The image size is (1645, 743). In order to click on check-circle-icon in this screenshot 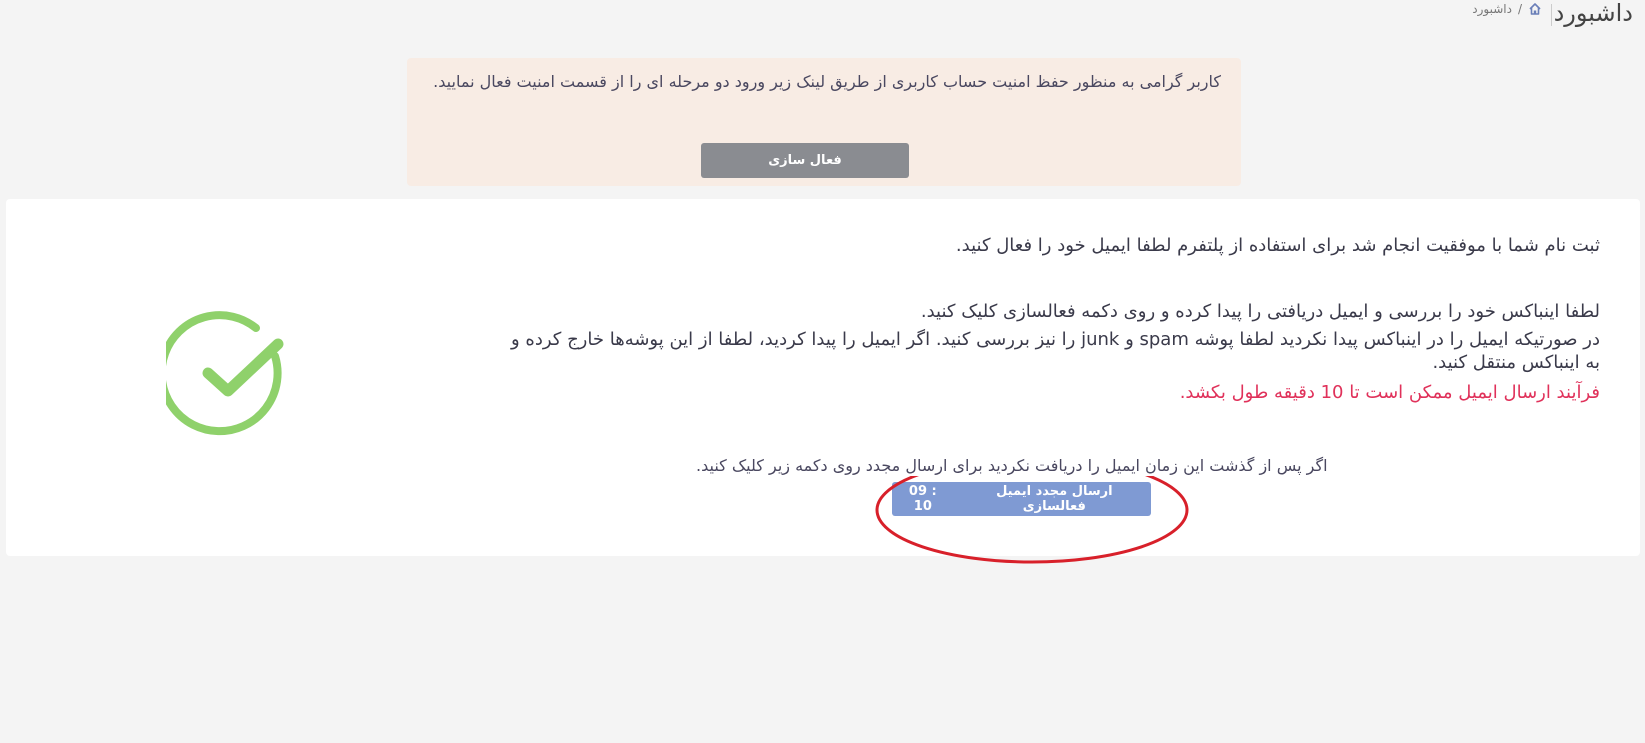, I will do `click(225, 373)`.